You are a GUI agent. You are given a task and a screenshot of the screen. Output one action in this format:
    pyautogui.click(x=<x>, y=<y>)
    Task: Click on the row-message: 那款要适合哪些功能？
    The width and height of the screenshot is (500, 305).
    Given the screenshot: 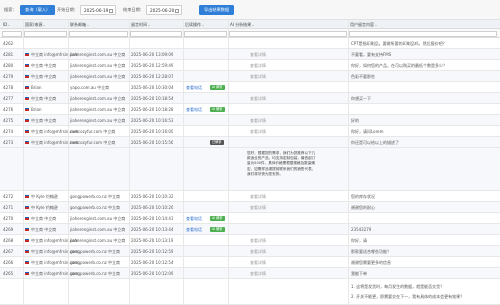 What is the action you would take?
    pyautogui.click(x=371, y=251)
    